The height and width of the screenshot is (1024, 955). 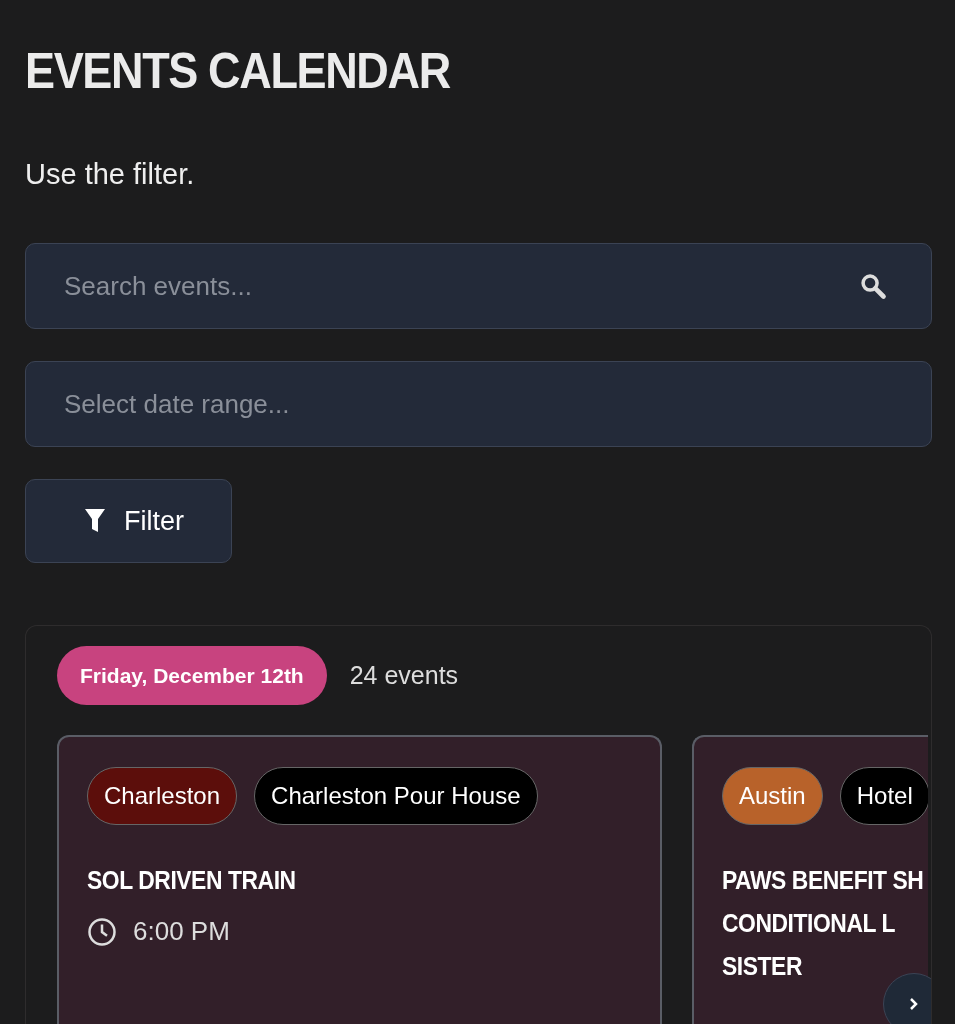 I want to click on subtitle: Use the filter., so click(x=110, y=174).